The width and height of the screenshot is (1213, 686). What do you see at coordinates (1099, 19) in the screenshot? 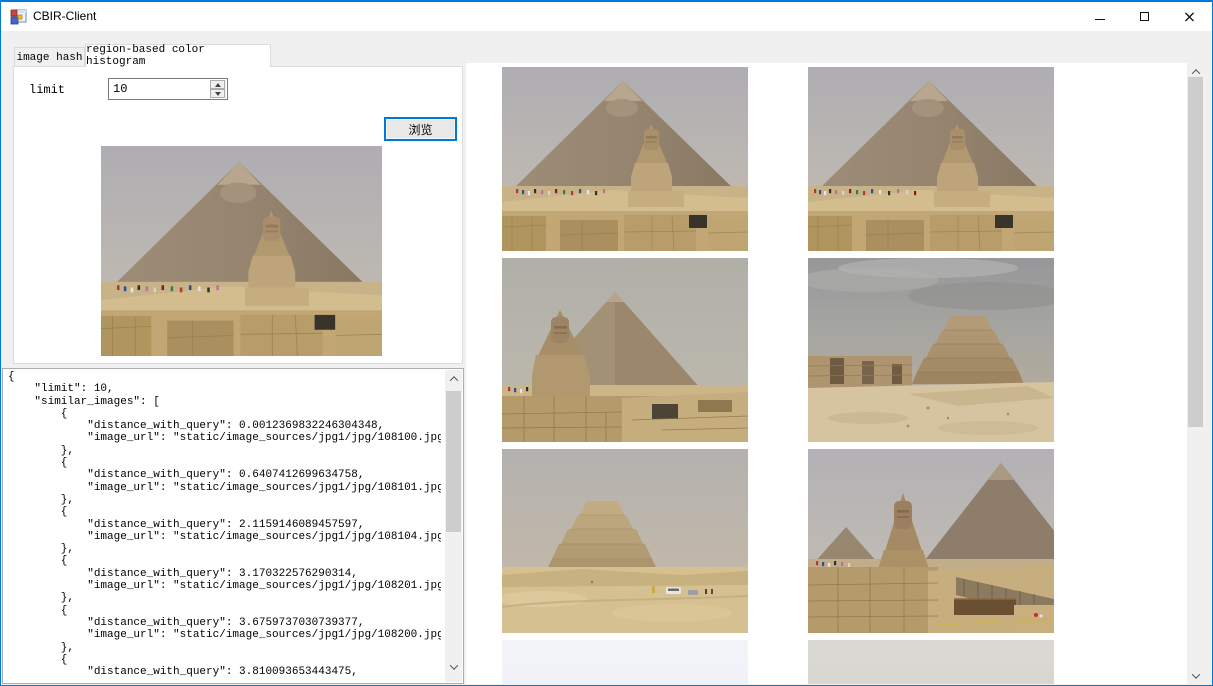
I see `minimize-icon` at bounding box center [1099, 19].